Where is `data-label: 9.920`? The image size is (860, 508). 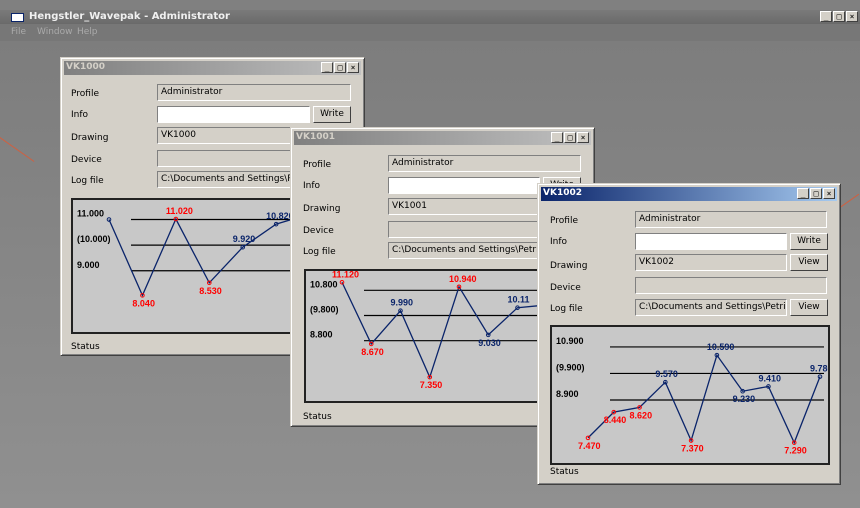 data-label: 9.920 is located at coordinates (244, 239).